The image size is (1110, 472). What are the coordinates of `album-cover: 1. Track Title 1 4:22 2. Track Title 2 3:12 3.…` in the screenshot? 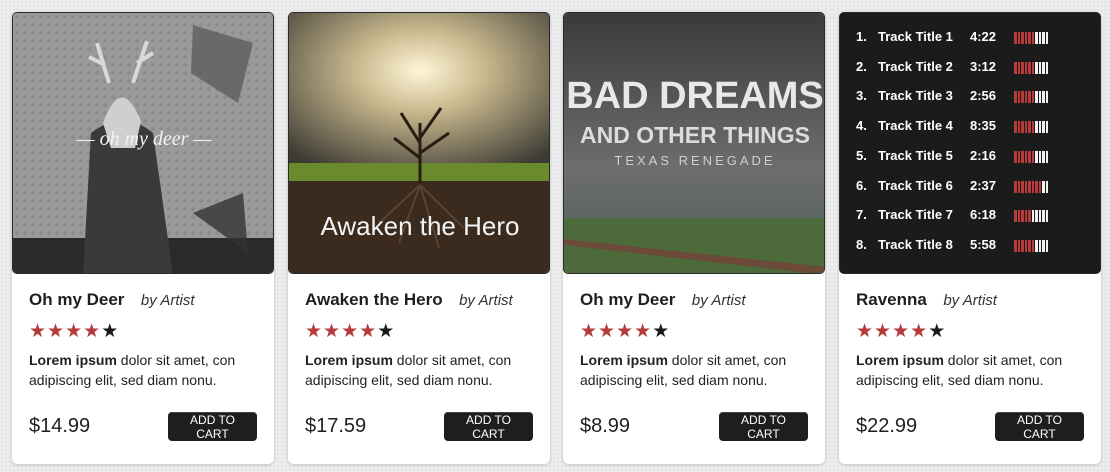 It's located at (970, 143).